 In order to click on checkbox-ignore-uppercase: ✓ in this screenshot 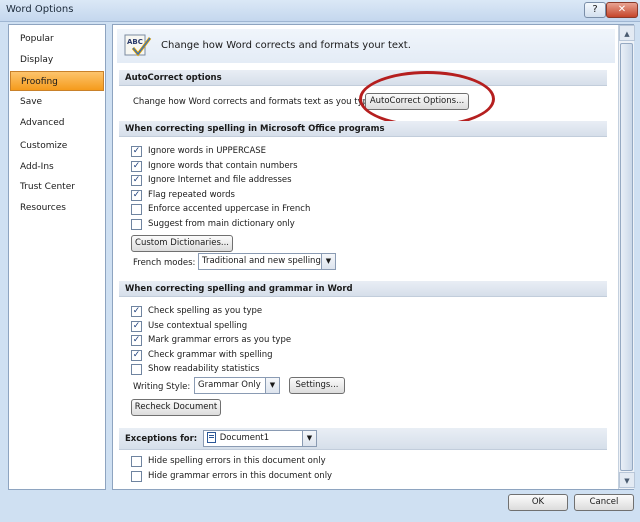, I will do `click(136, 151)`.